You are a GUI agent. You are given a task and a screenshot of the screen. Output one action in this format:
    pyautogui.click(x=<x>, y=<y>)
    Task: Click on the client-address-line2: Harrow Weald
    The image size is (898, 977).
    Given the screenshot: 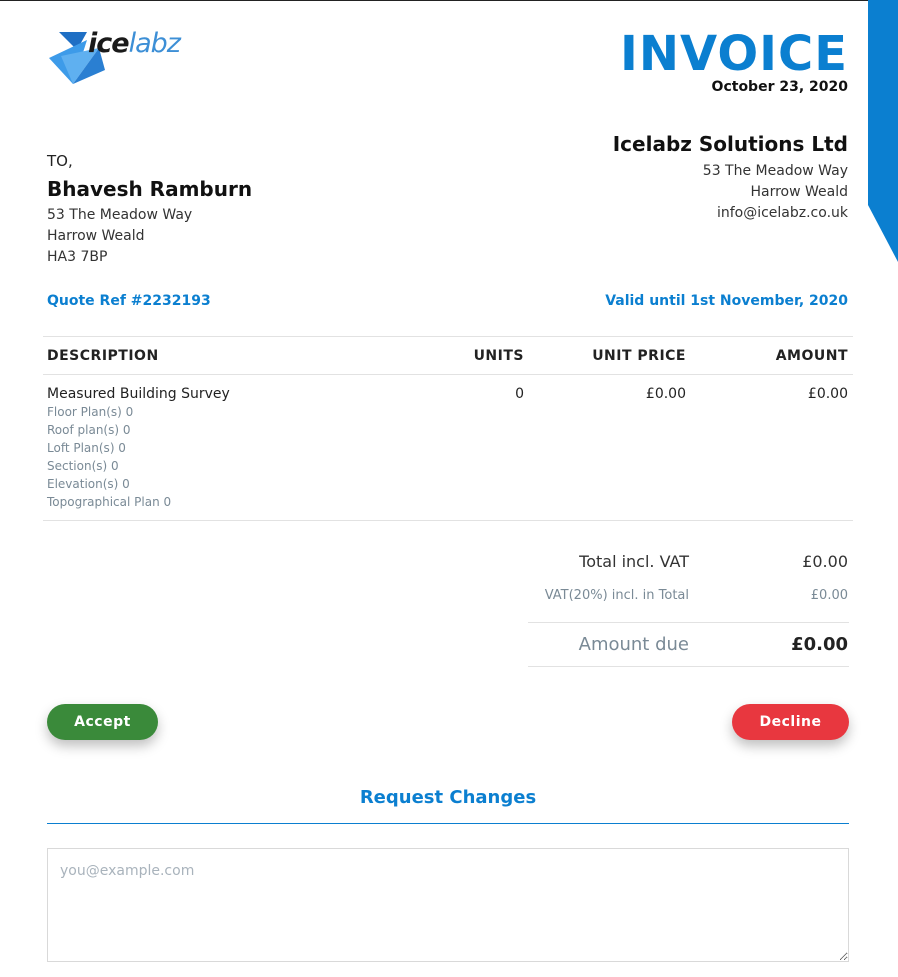 What is the action you would take?
    pyautogui.click(x=96, y=236)
    